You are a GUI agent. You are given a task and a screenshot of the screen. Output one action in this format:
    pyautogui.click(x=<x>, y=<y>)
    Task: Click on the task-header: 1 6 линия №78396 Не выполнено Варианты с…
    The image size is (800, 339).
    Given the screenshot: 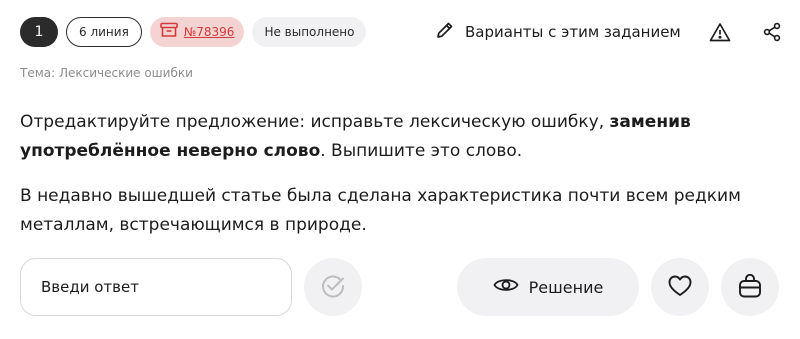 What is the action you would take?
    pyautogui.click(x=400, y=32)
    